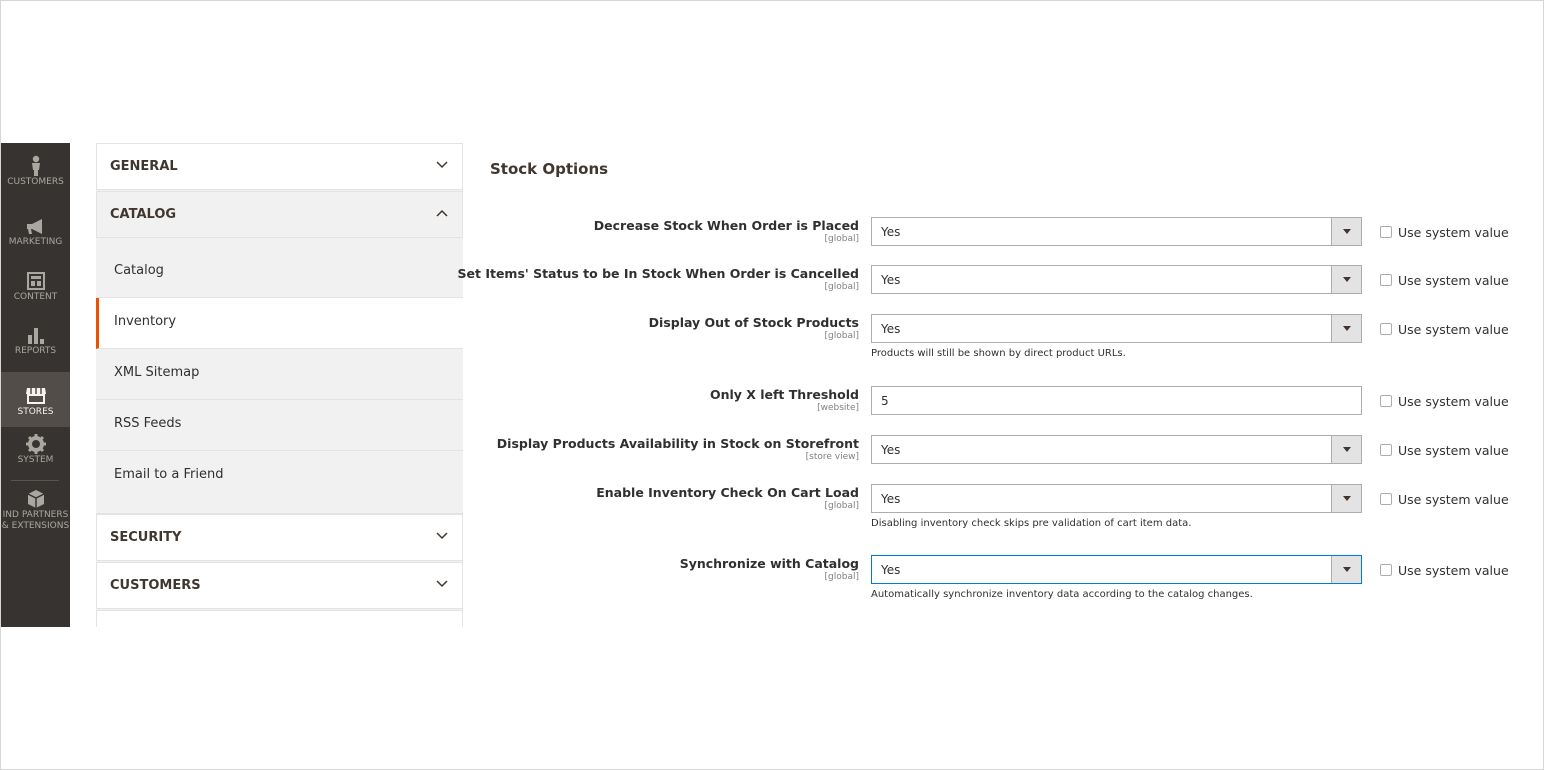 This screenshot has height=770, width=1544. Describe the element at coordinates (1116, 569) in the screenshot. I see `synchronize-with-catalog-select: Yes` at that location.